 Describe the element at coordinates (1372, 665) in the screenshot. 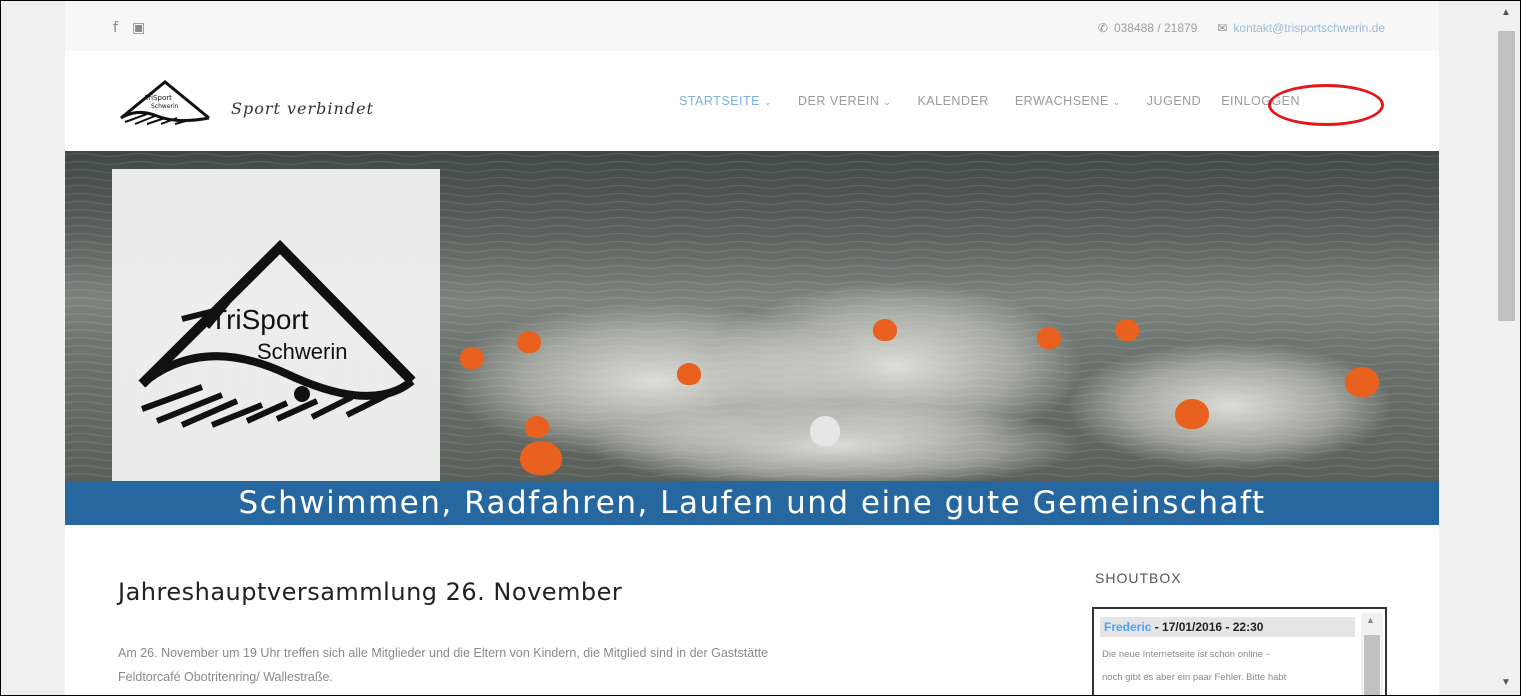

I see `shoutbox-scroll-thumb` at that location.